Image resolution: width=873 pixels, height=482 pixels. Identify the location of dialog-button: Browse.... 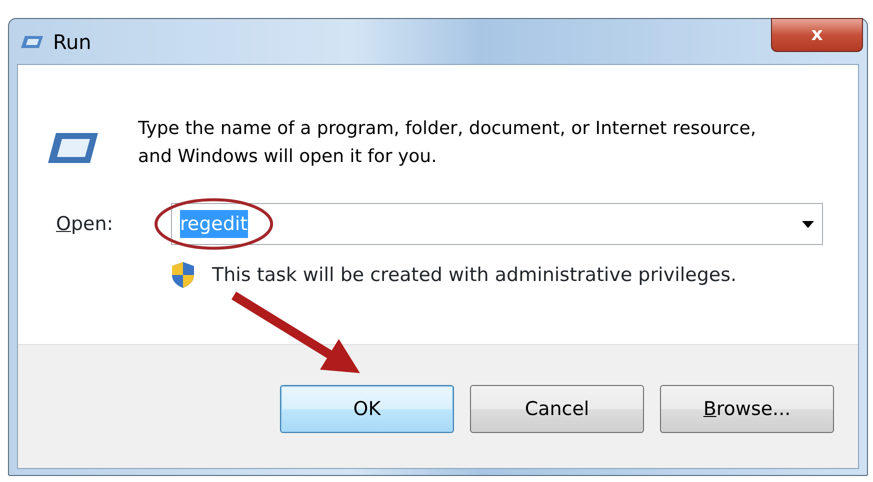
(747, 409).